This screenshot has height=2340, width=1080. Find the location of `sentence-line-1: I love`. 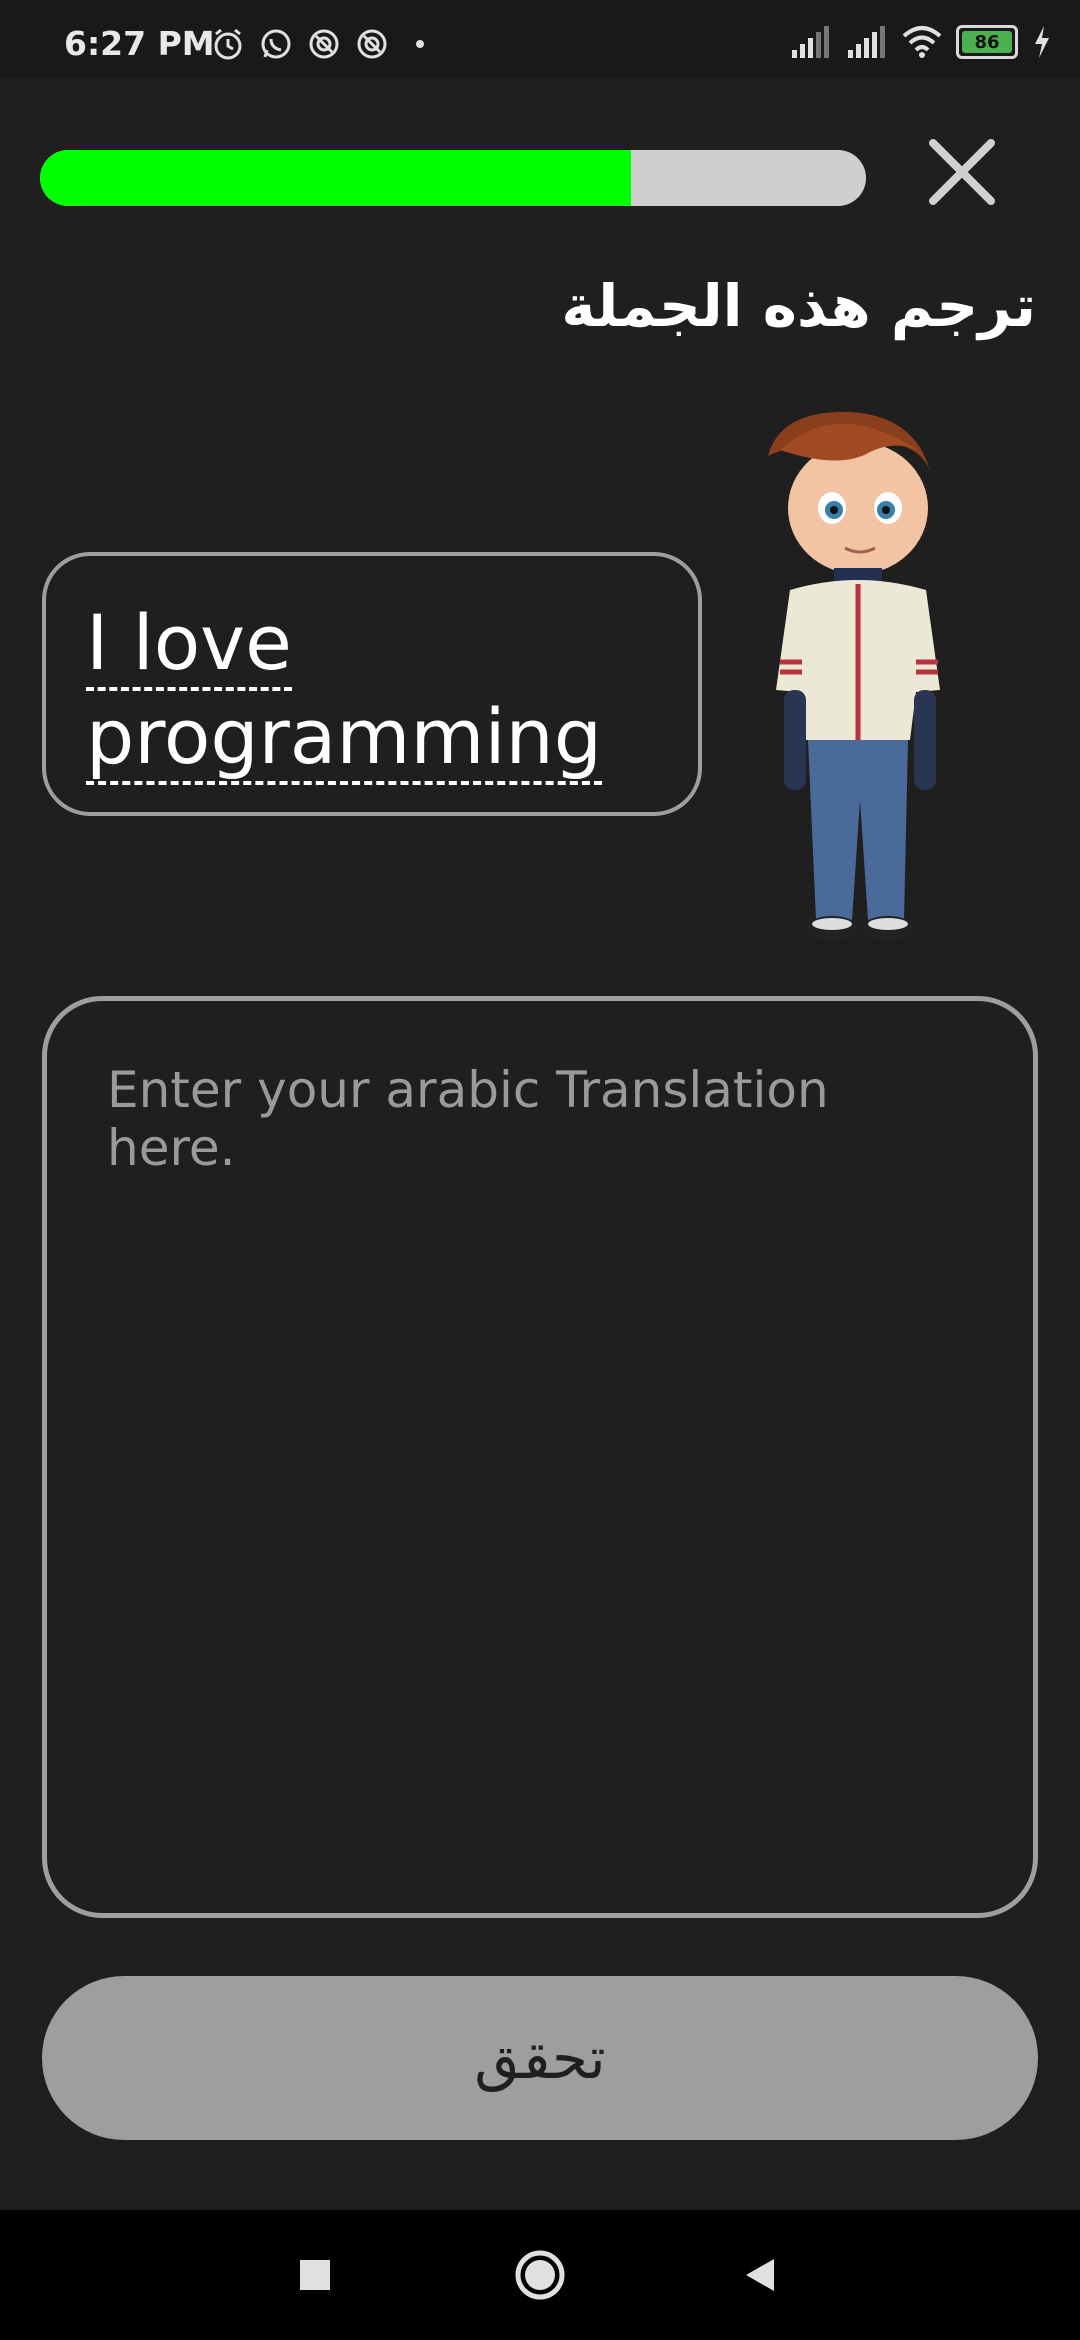

sentence-line-1: I love is located at coordinates (189, 644).